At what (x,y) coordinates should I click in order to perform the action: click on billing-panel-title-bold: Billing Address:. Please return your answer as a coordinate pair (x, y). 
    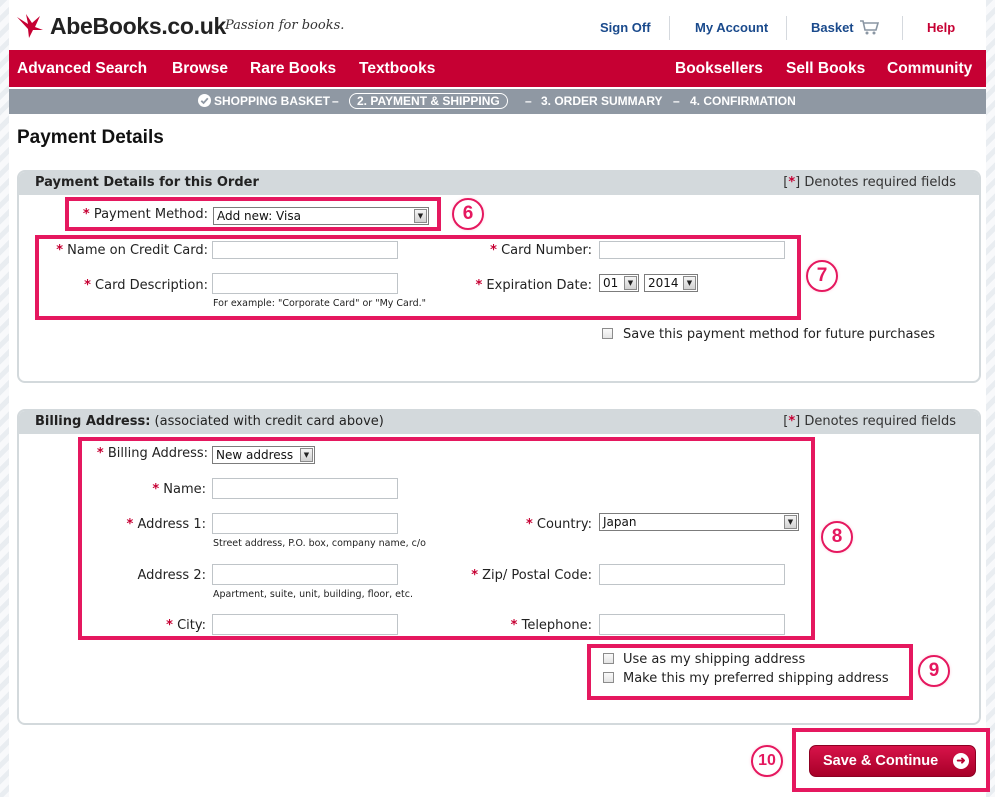
    Looking at the image, I should click on (93, 421).